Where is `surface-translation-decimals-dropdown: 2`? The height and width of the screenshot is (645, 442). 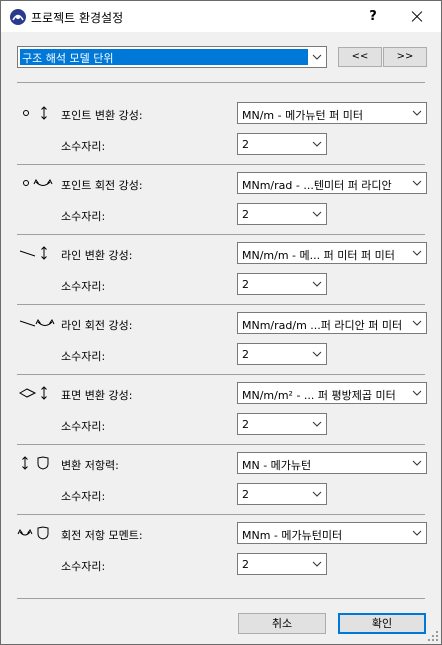 surface-translation-decimals-dropdown: 2 is located at coordinates (282, 424).